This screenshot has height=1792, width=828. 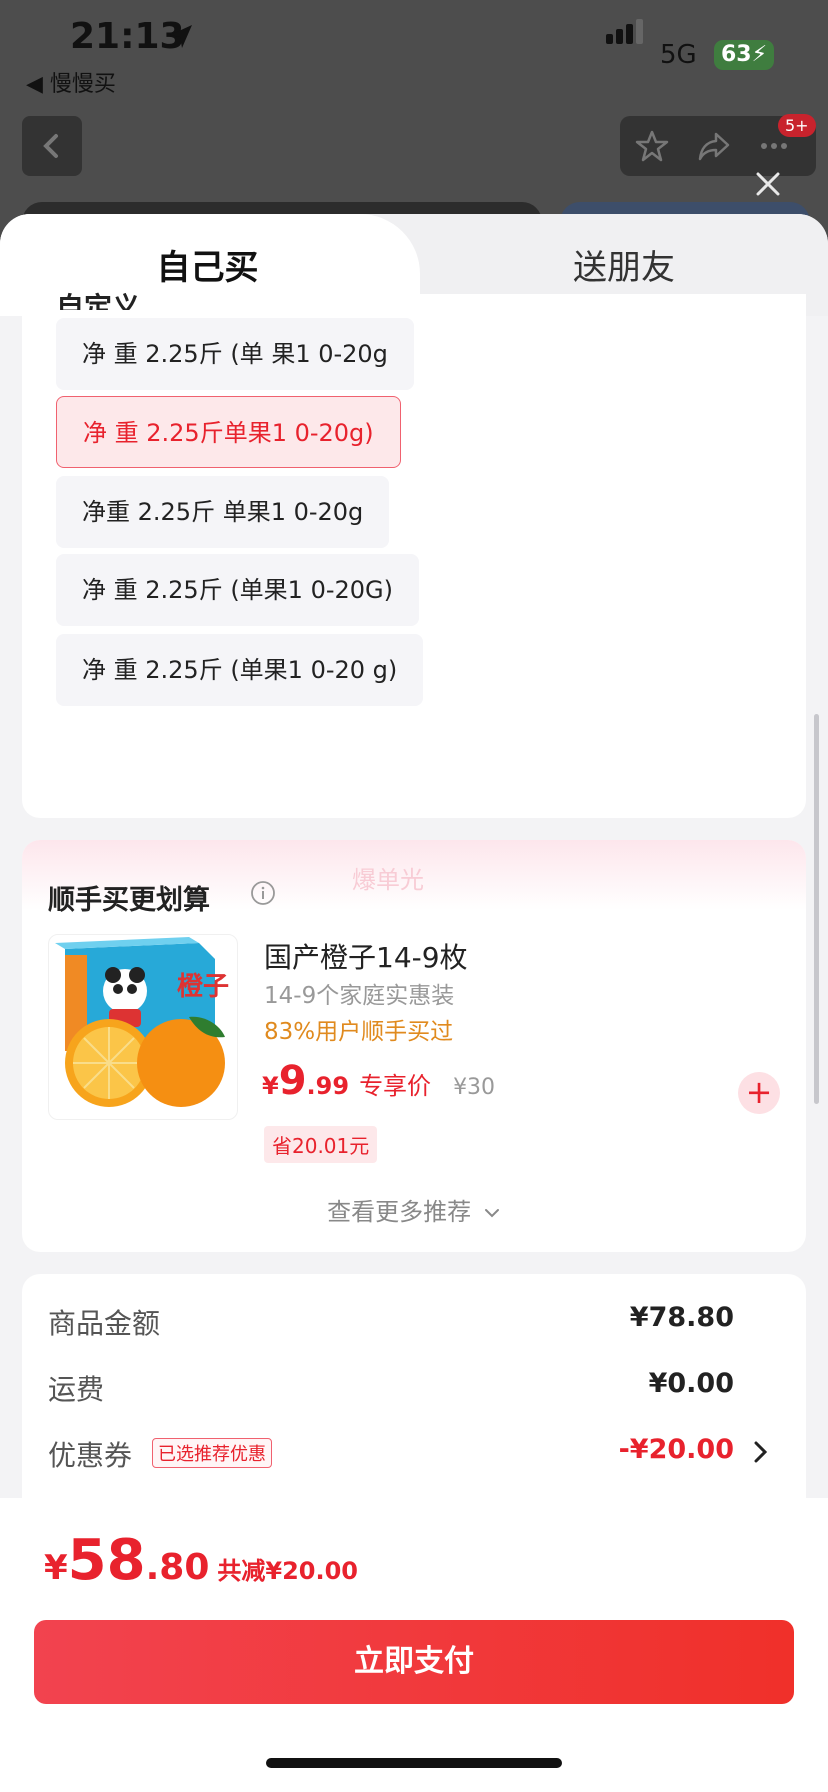 I want to click on spec-heading: 自定义, so click(x=98, y=300).